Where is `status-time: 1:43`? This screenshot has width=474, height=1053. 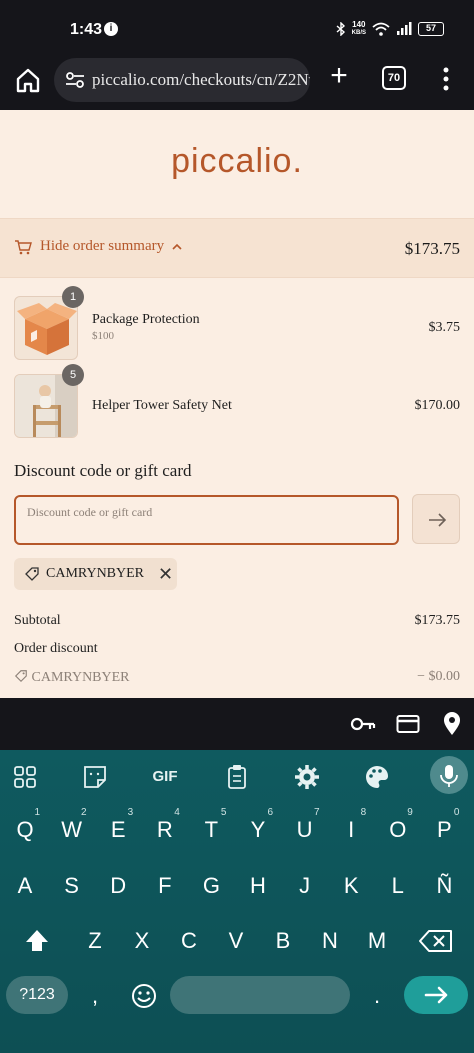
status-time: 1:43 is located at coordinates (86, 29).